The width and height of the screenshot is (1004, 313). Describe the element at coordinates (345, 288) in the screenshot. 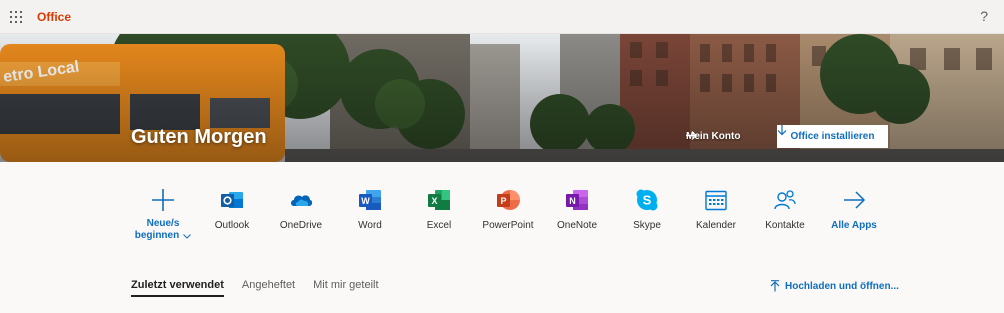

I see `tab-shared-with-me: Mit mir geteilt` at that location.